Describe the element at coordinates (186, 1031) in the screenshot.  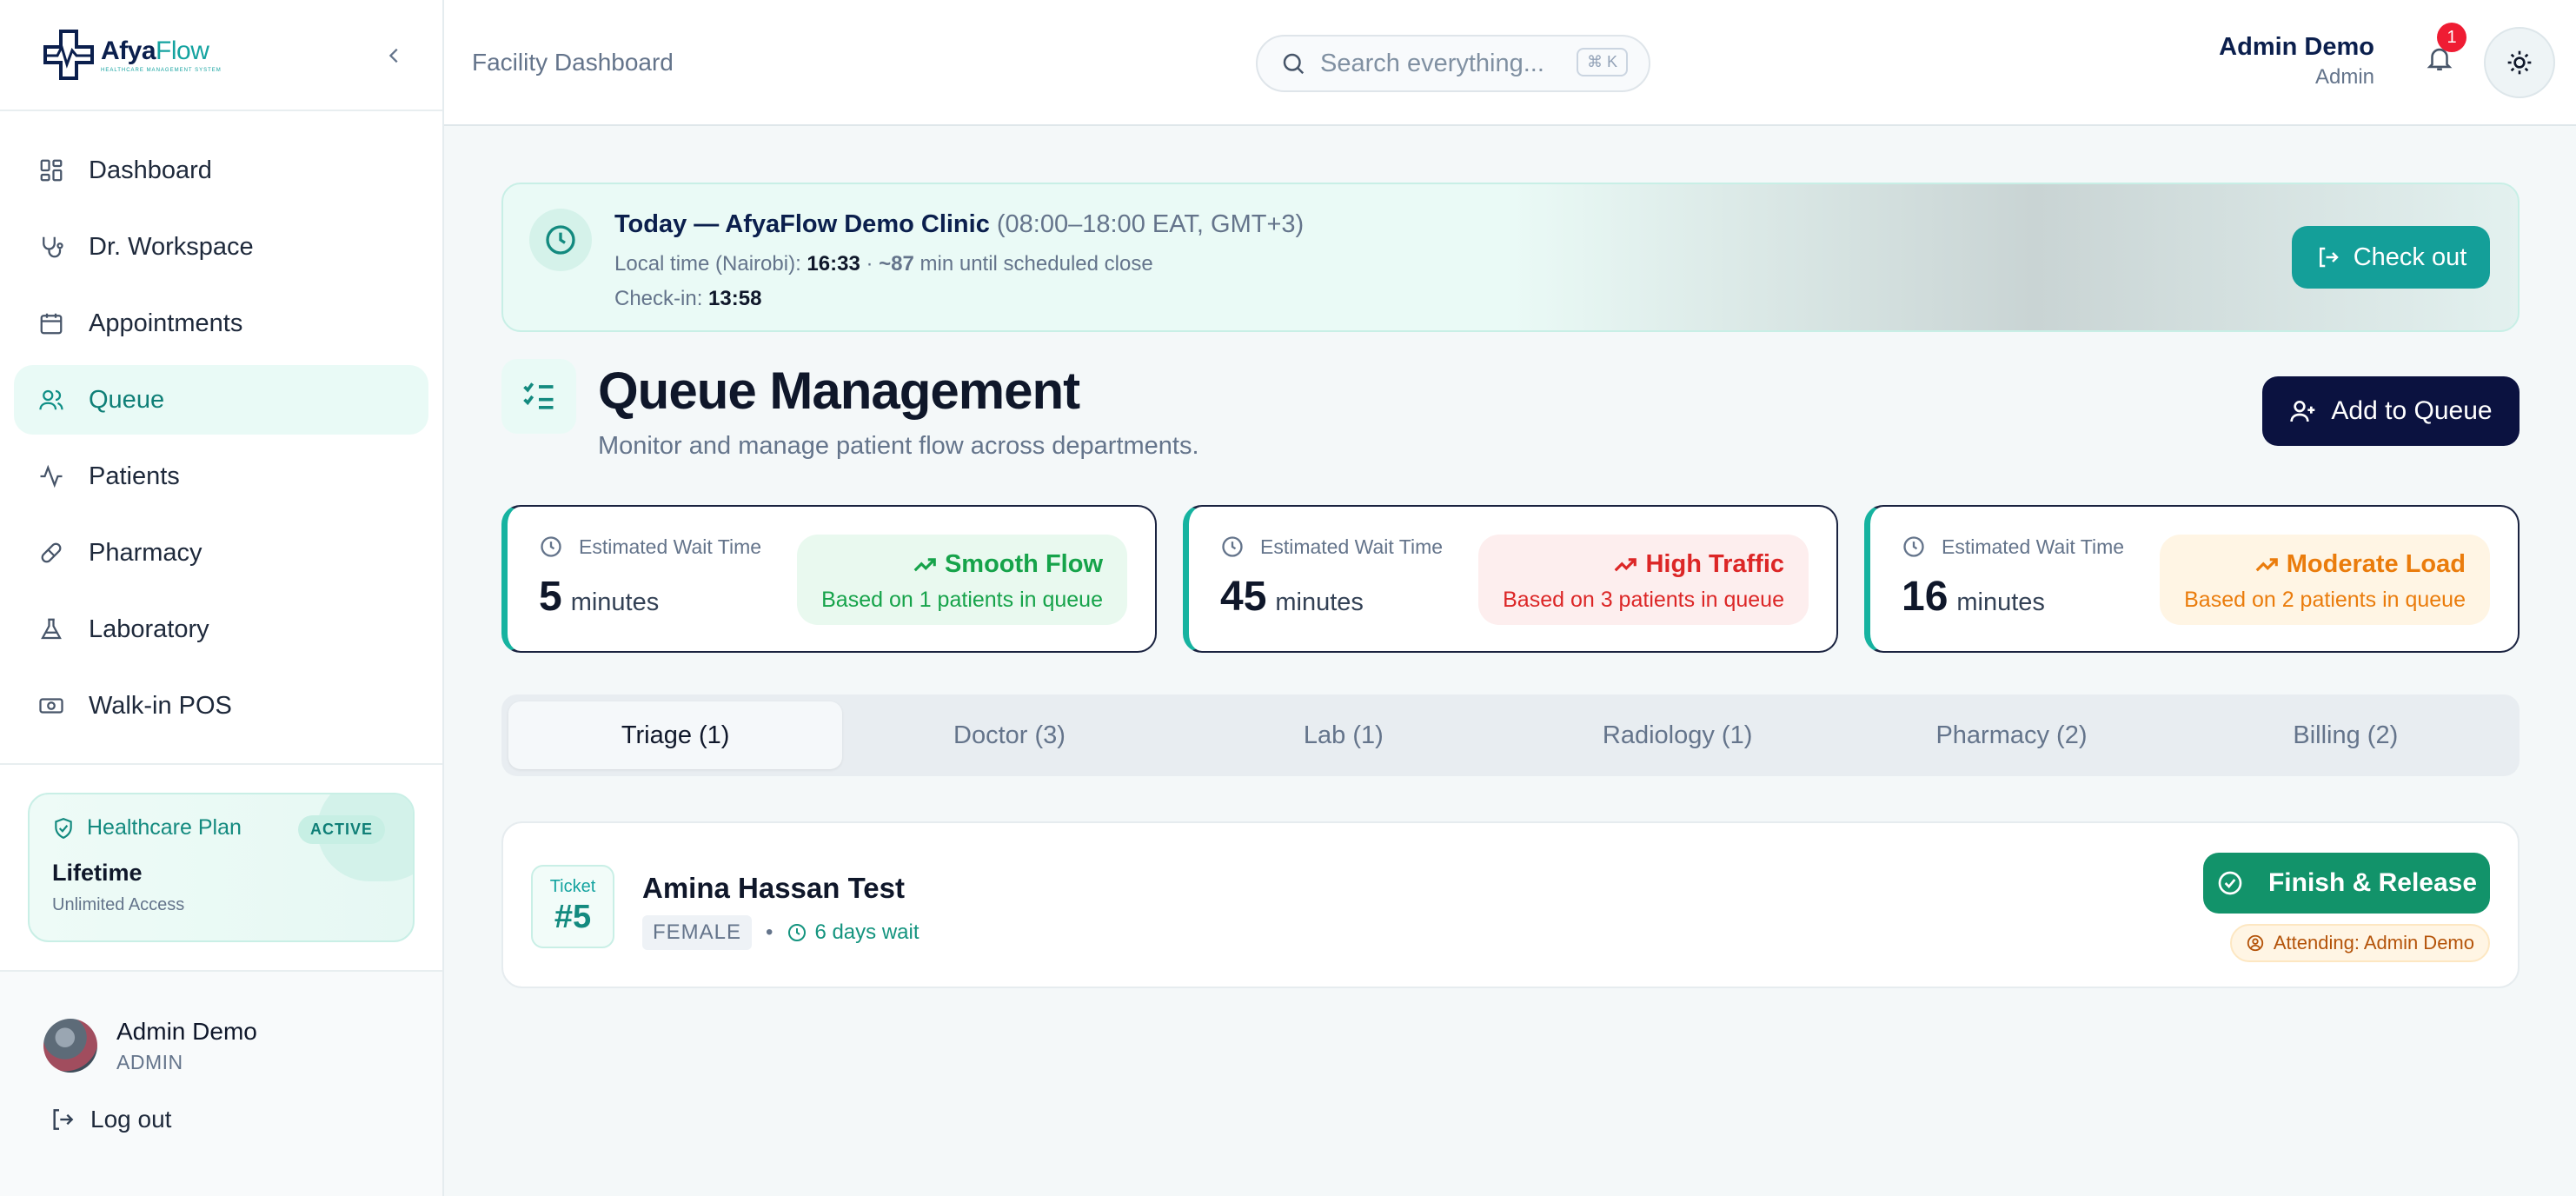
I see `user-name: Admin Demo` at that location.